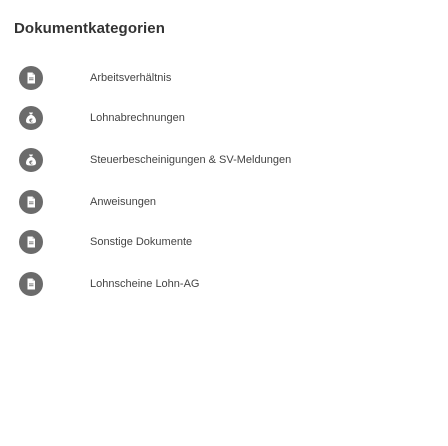  Describe the element at coordinates (141, 242) in the screenshot. I see `category-label: Sonstige Dokumente` at that location.